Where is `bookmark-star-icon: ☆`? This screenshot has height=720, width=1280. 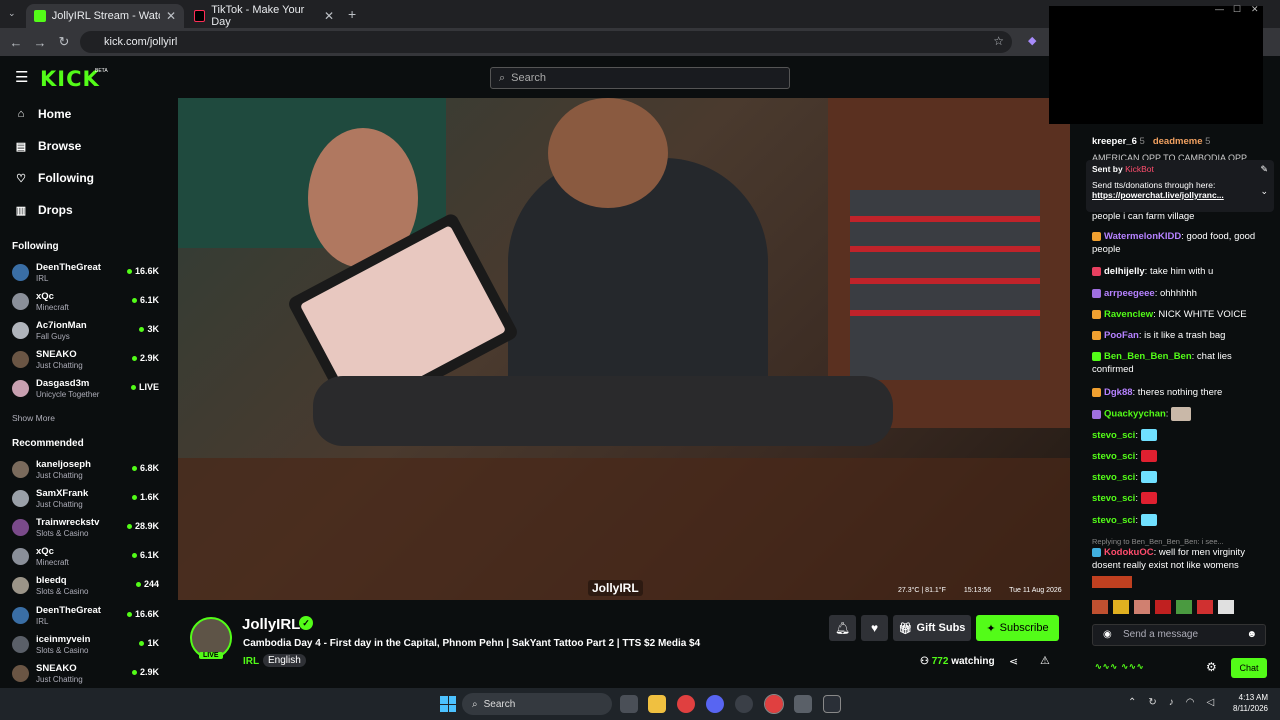 bookmark-star-icon: ☆ is located at coordinates (998, 41).